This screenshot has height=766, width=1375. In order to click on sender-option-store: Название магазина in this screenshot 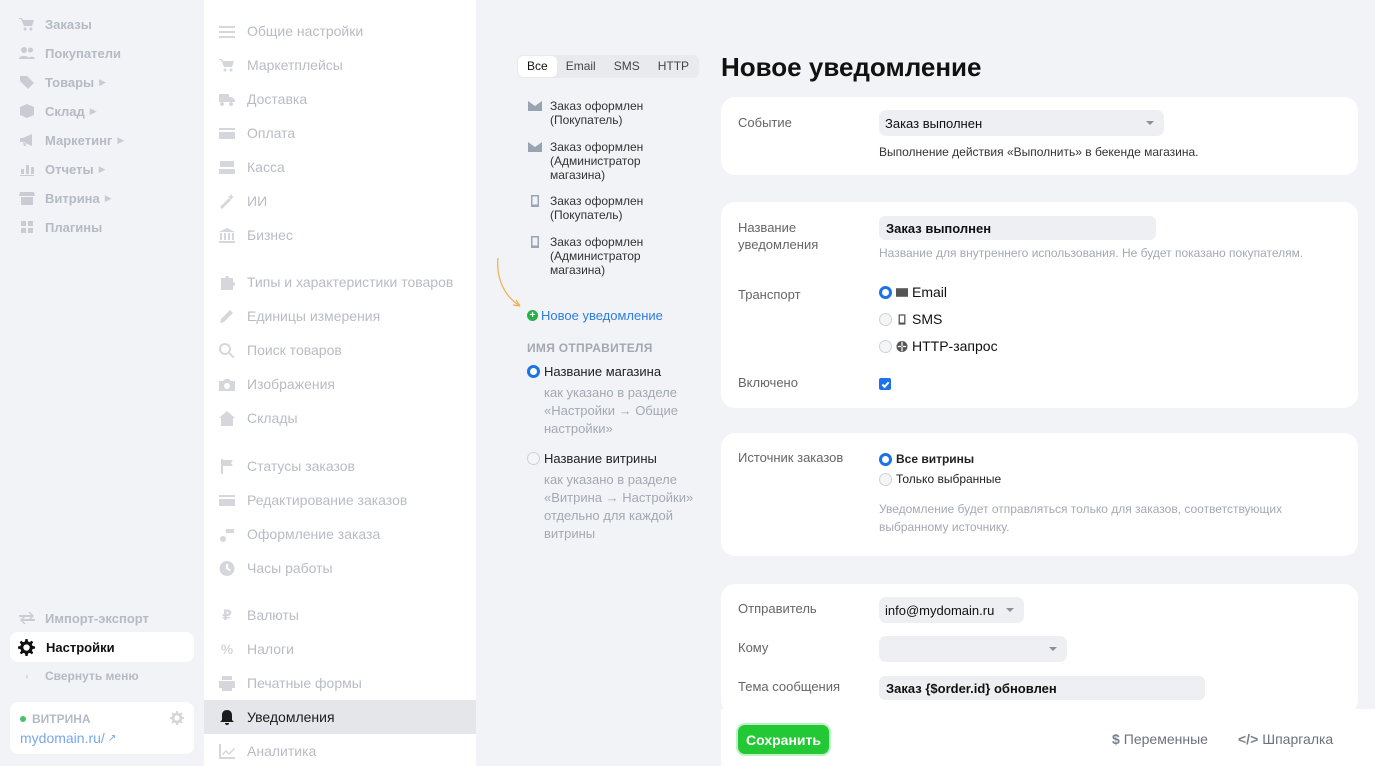, I will do `click(594, 371)`.